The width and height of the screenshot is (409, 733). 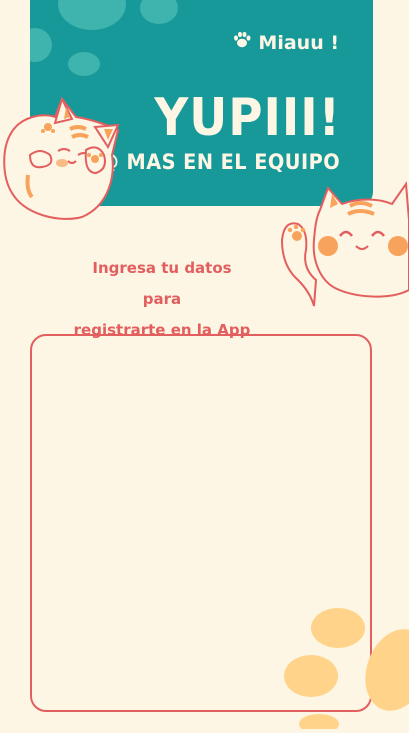 I want to click on page-title: YUPIII!, so click(x=247, y=118).